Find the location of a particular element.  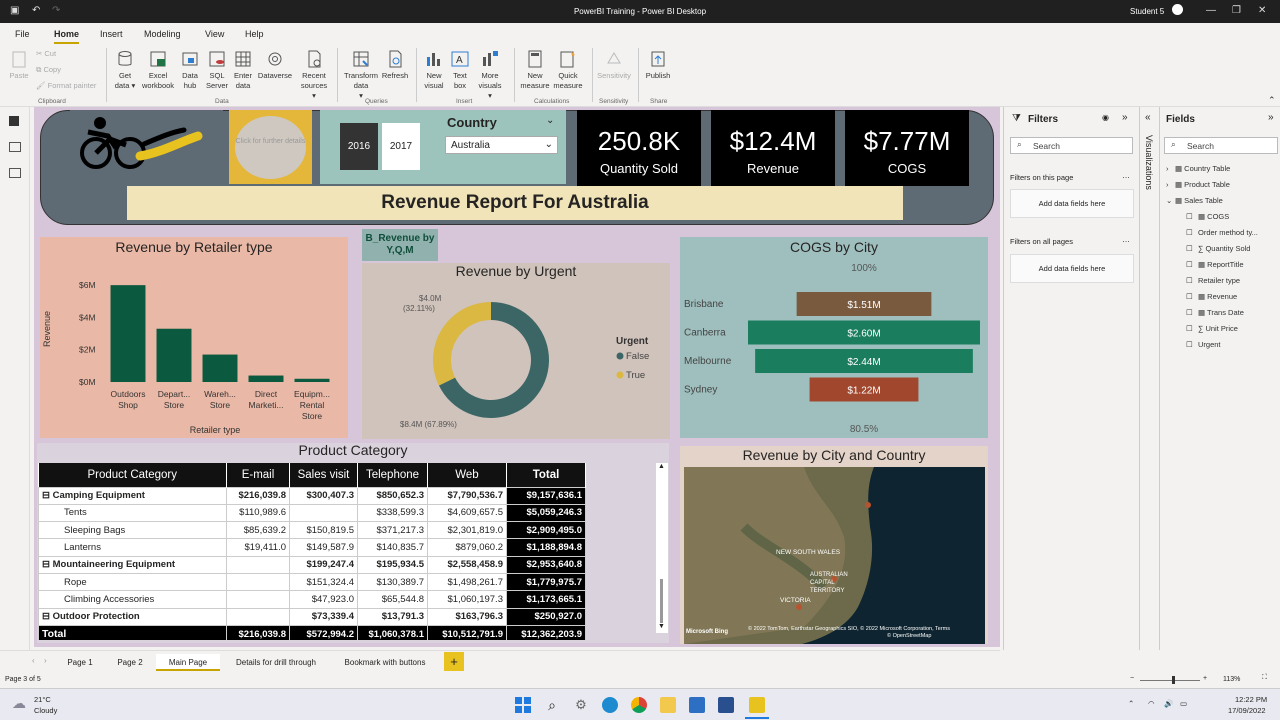

field-item: ▦ ReportTitle is located at coordinates (1221, 264).